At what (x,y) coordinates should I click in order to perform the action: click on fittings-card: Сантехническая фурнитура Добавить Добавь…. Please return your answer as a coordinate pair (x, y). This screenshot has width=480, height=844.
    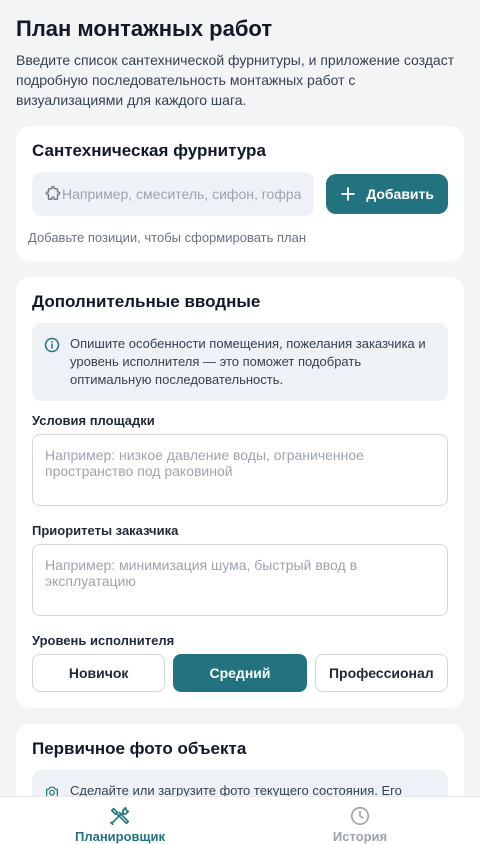
    Looking at the image, I should click on (240, 193).